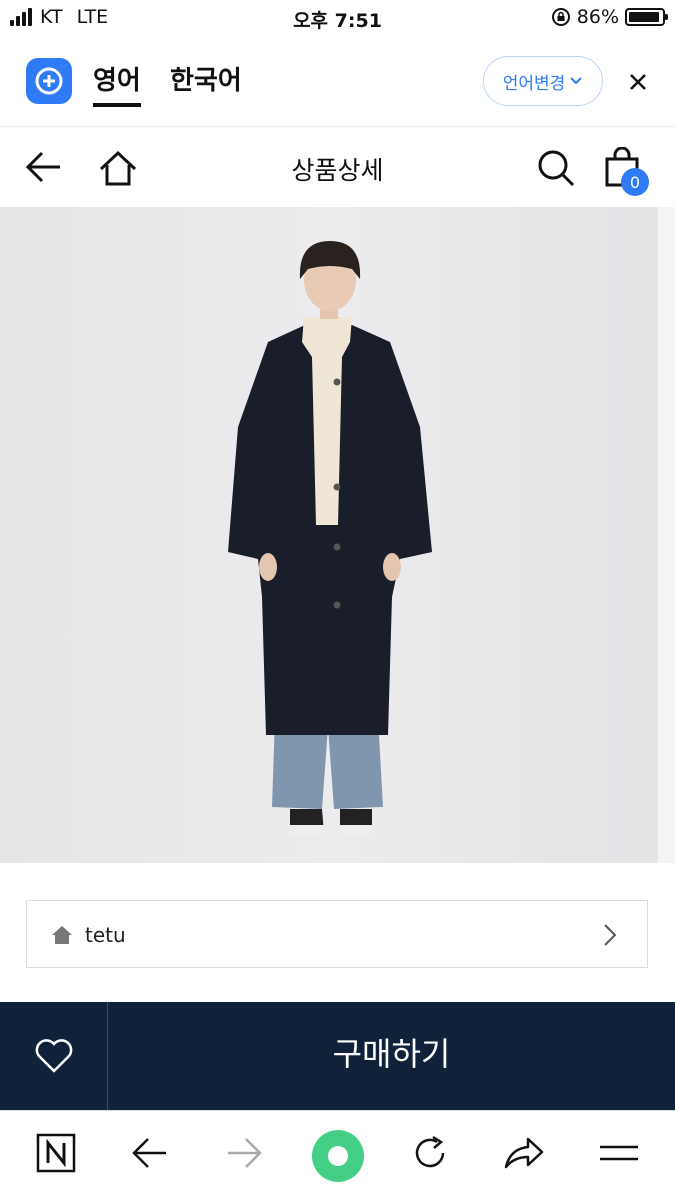 The image size is (675, 1201). I want to click on rotation-lock-icon, so click(560, 17).